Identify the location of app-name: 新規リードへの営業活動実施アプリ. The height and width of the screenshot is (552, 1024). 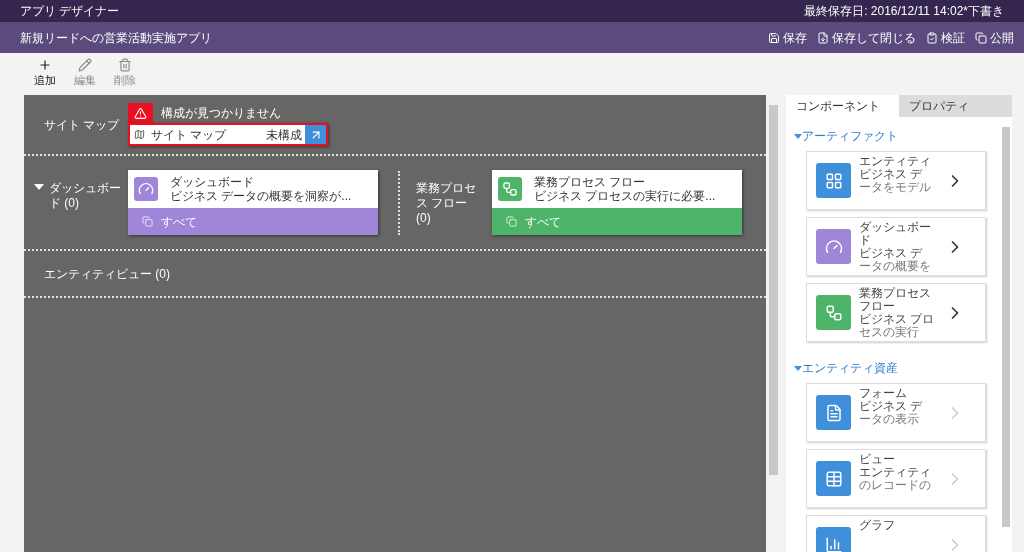
(116, 38).